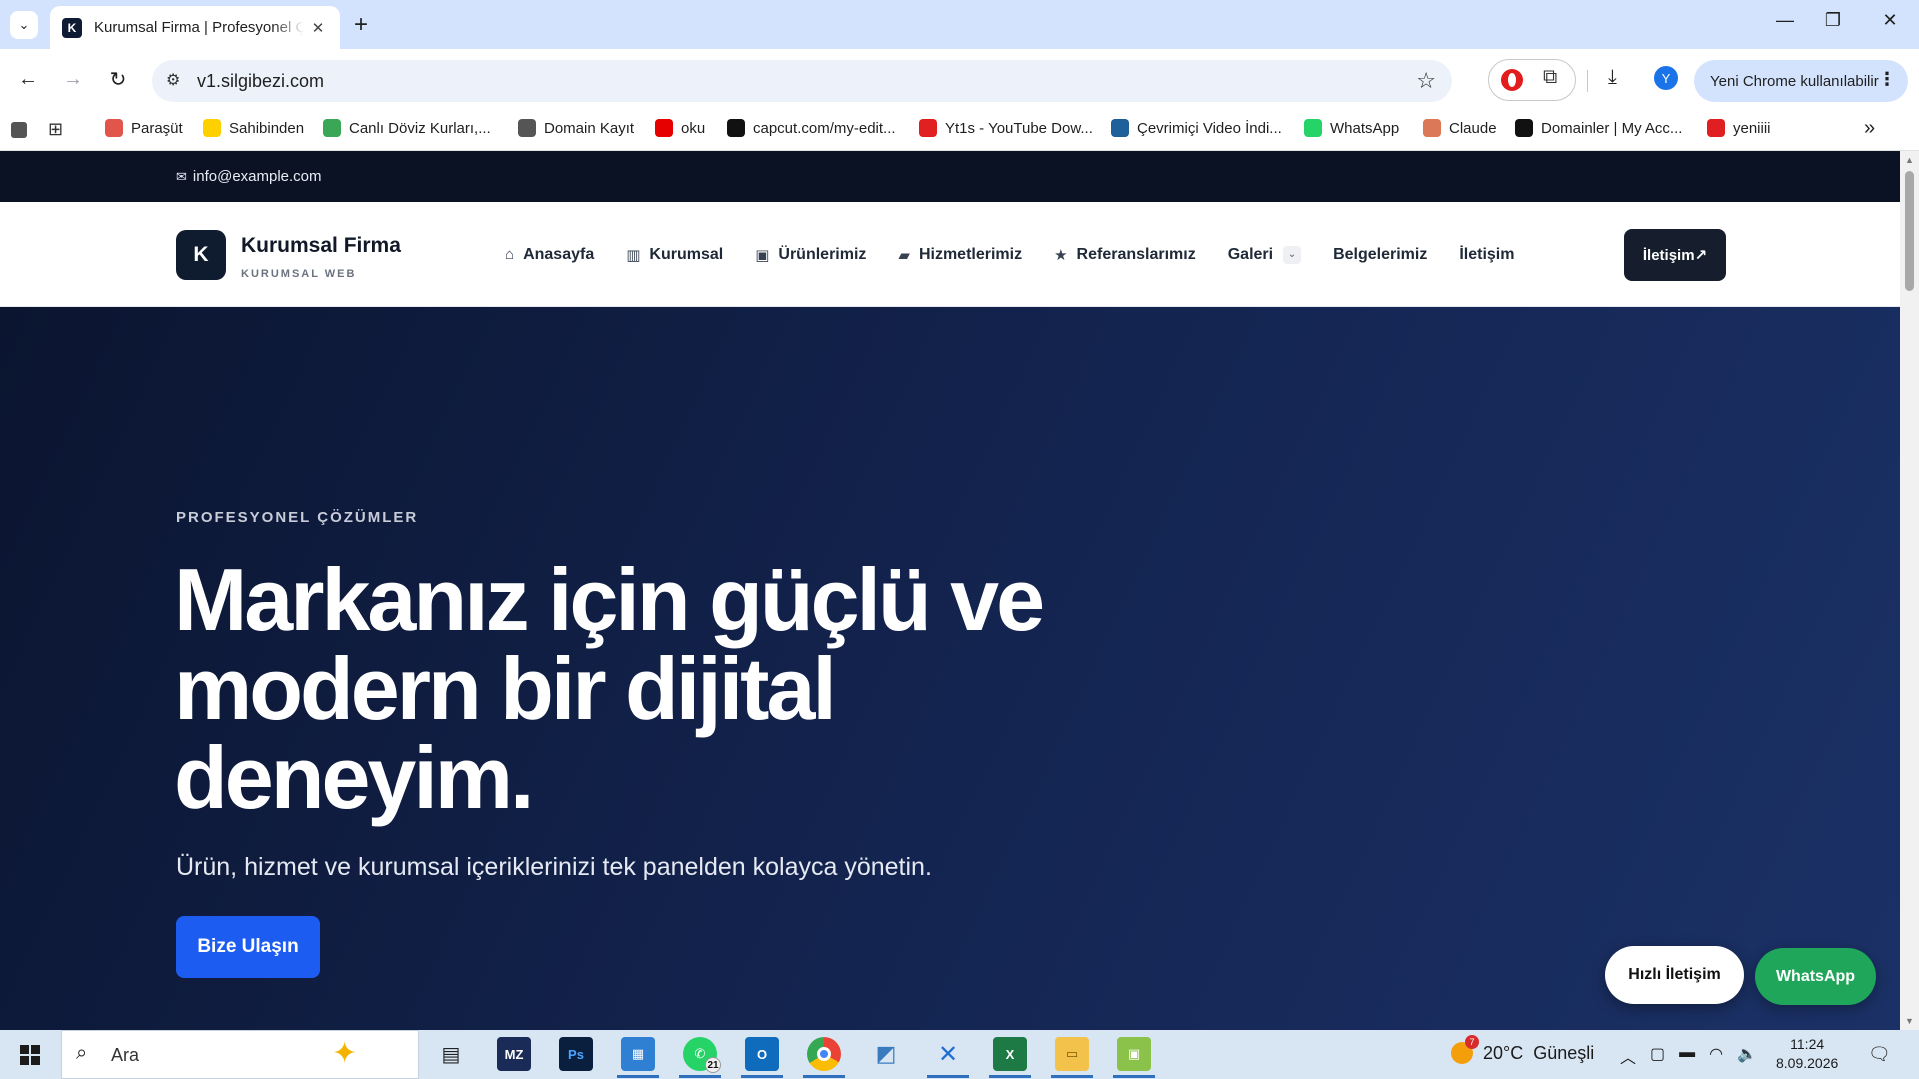 This screenshot has height=1079, width=1919. I want to click on close-tab-icon: ✕, so click(318, 28).